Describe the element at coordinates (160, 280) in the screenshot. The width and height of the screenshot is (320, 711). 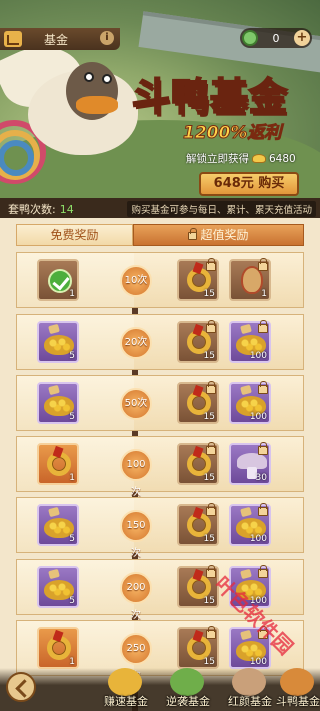
I see `reward-row: 1 10次 15 1` at that location.